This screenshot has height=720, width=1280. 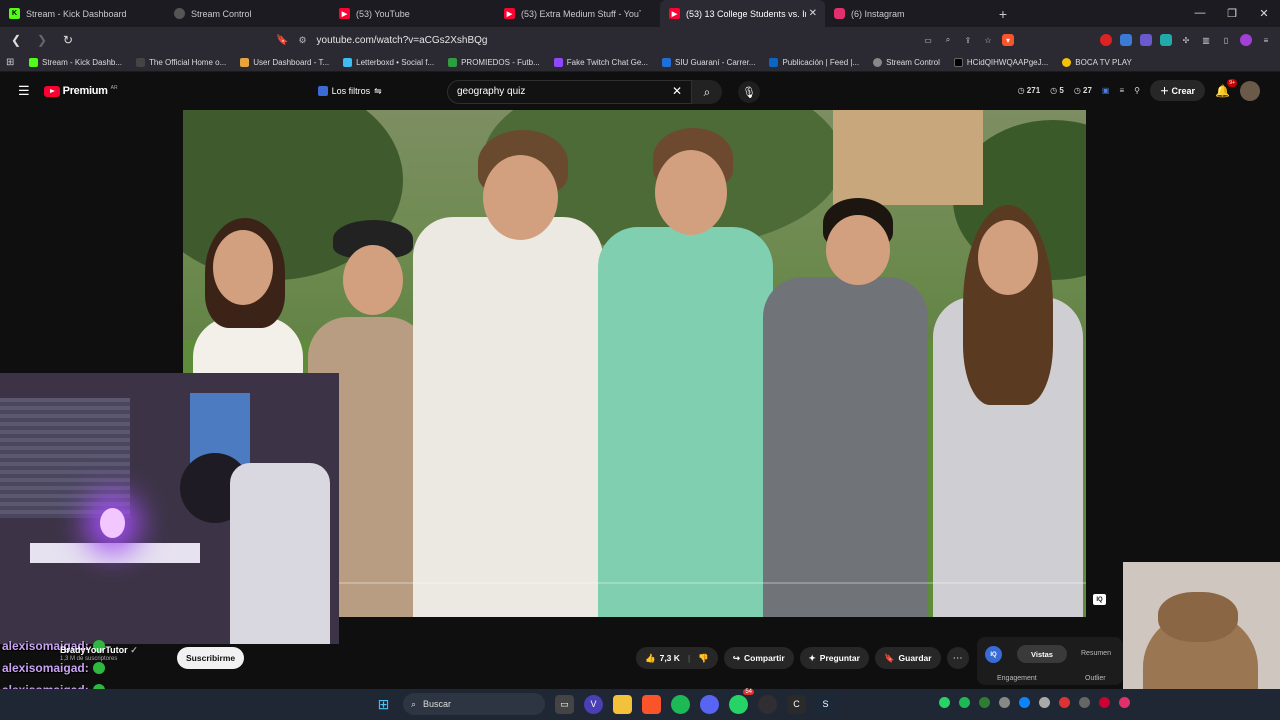 What do you see at coordinates (1017, 678) in the screenshot?
I see `metric-engagement: Engagement` at bounding box center [1017, 678].